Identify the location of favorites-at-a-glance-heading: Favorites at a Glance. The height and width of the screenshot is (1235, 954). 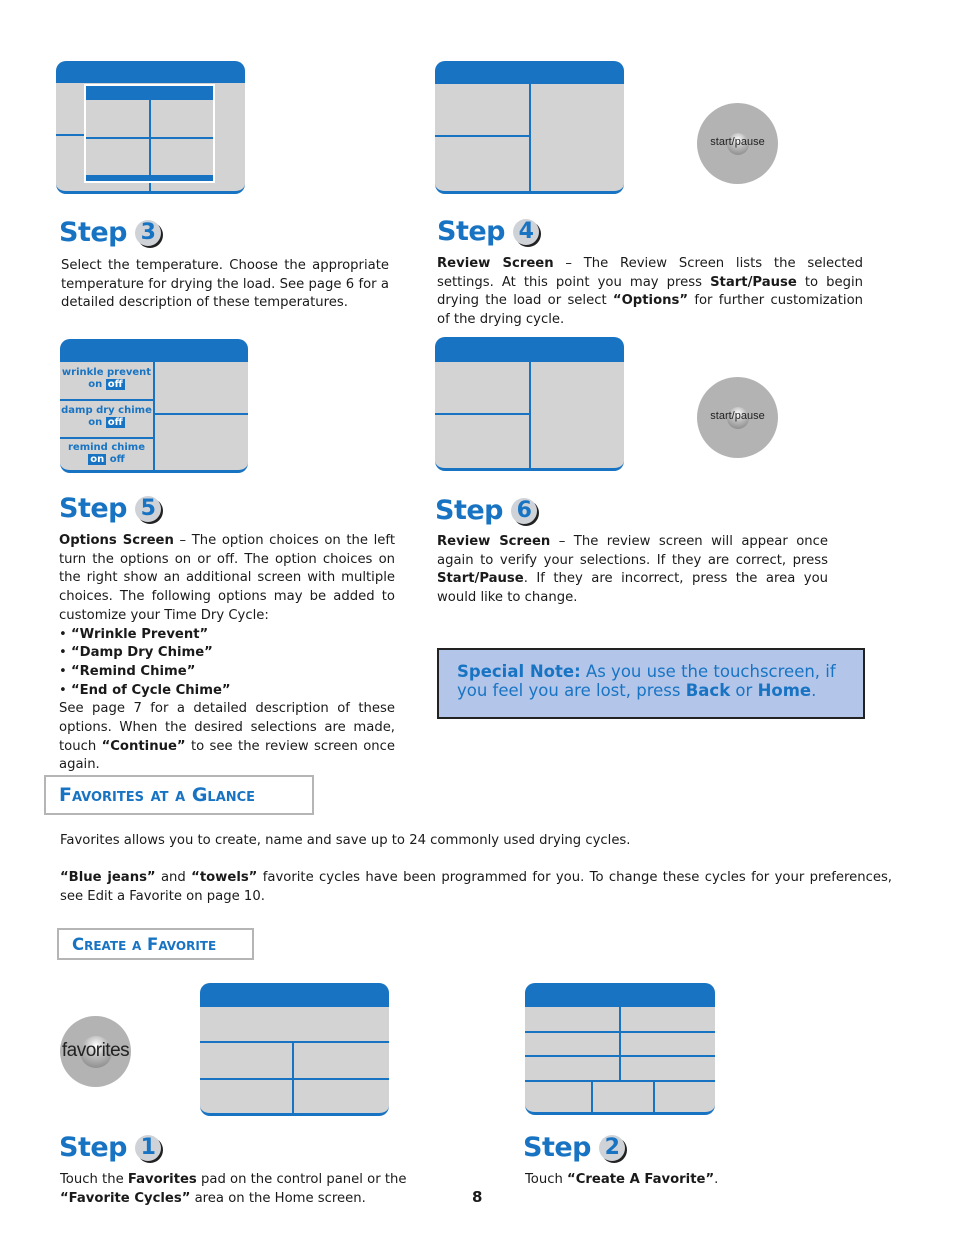
(179, 795).